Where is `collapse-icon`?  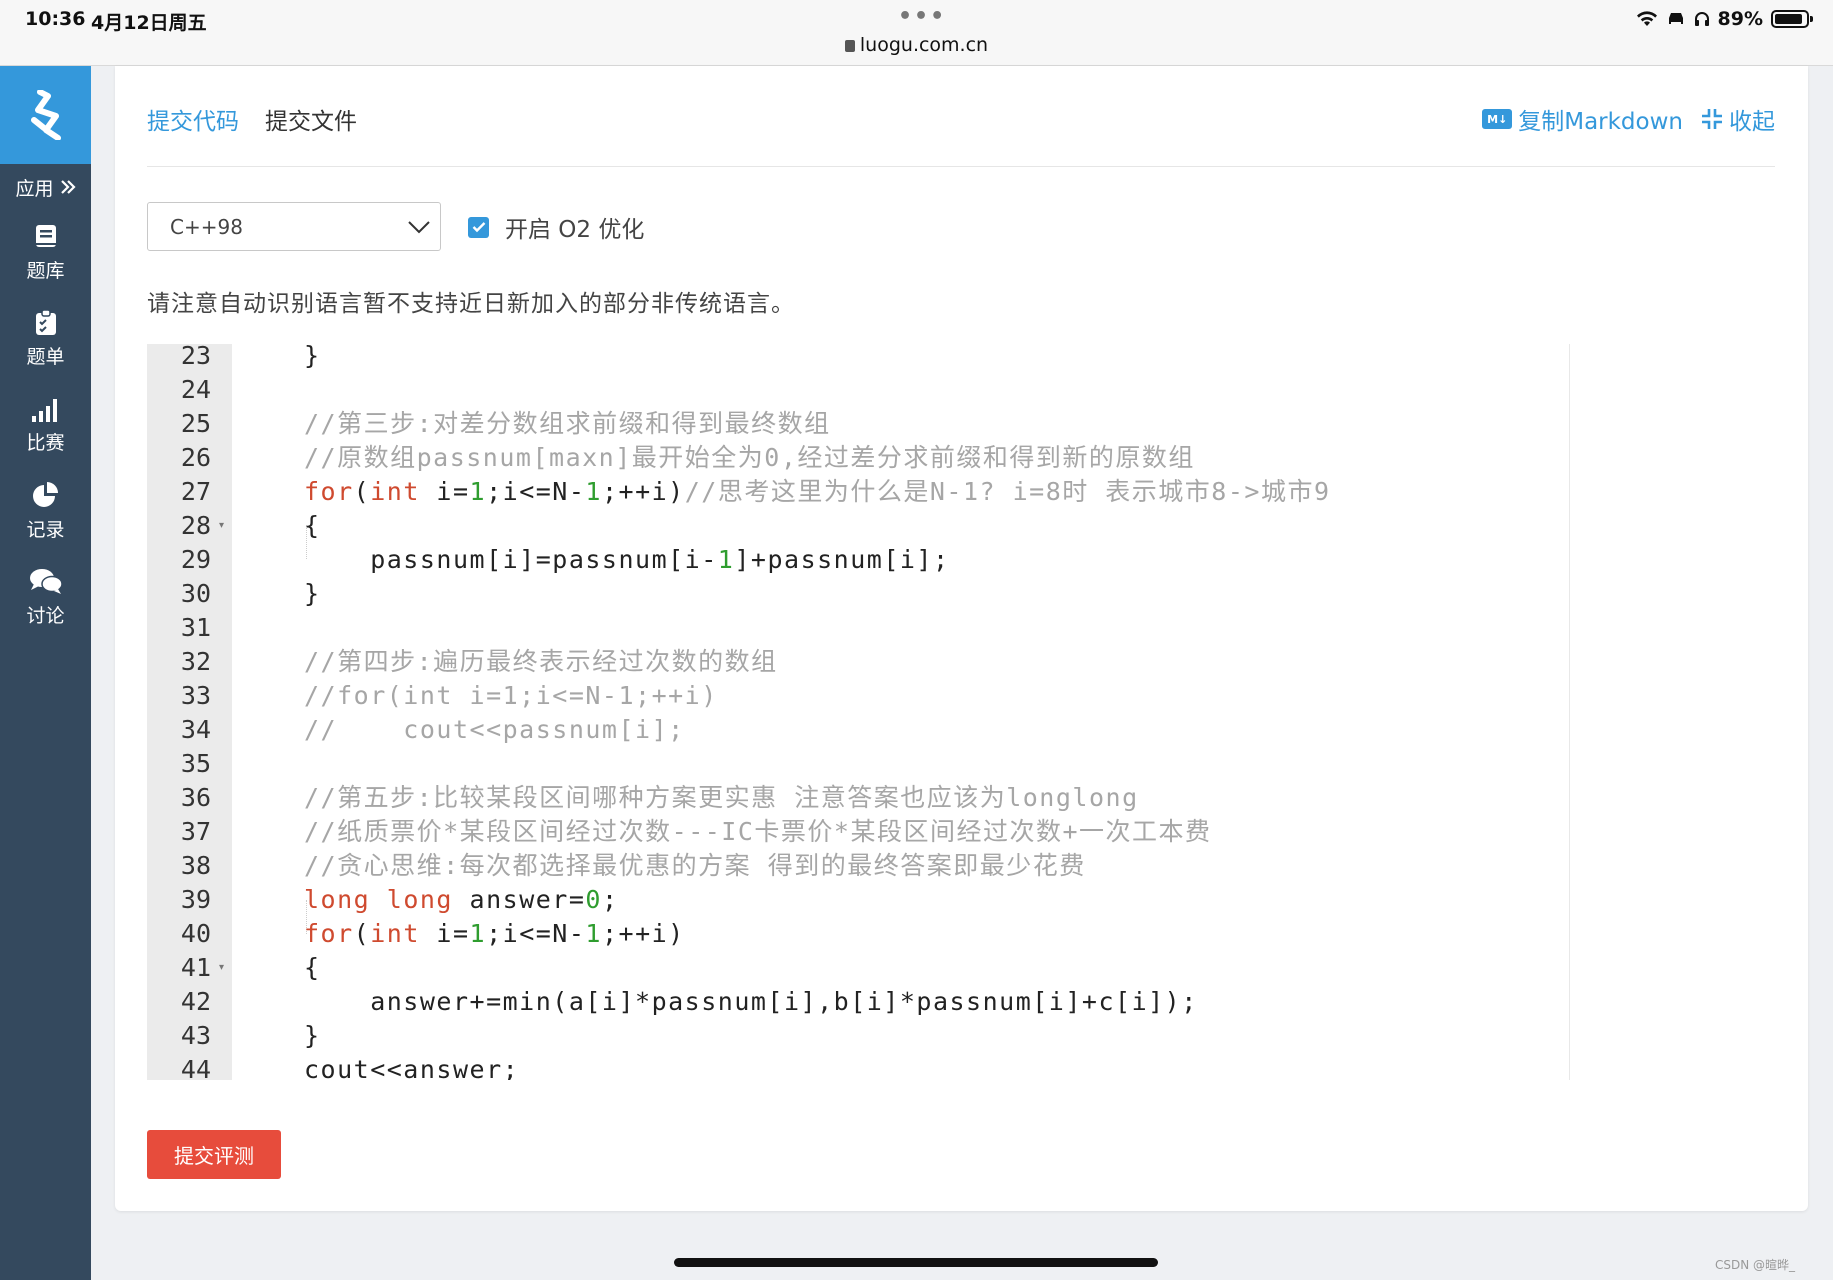 collapse-icon is located at coordinates (1712, 119).